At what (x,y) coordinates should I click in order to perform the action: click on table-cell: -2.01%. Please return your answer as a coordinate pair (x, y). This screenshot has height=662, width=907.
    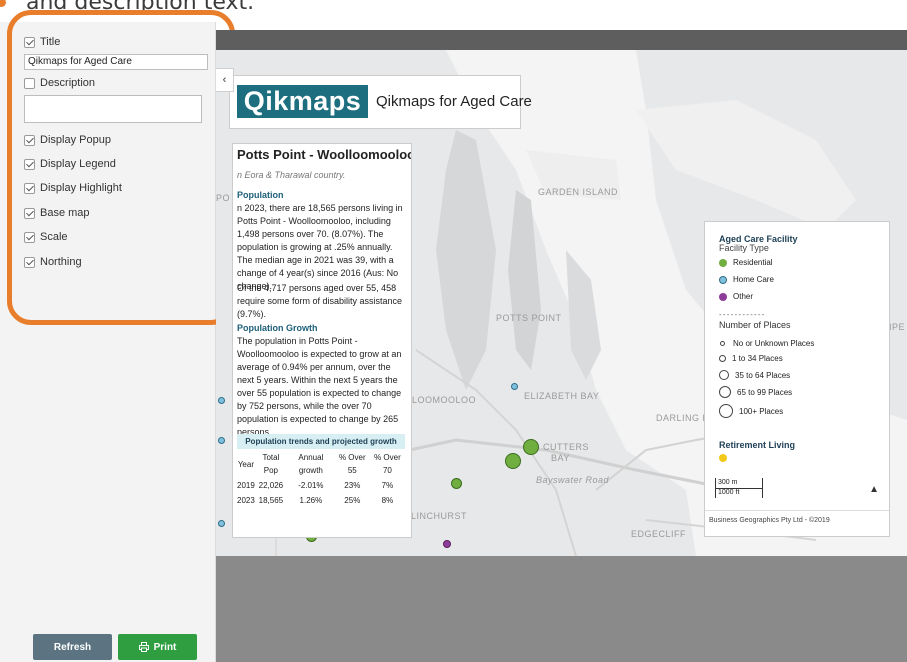
    Looking at the image, I should click on (311, 485).